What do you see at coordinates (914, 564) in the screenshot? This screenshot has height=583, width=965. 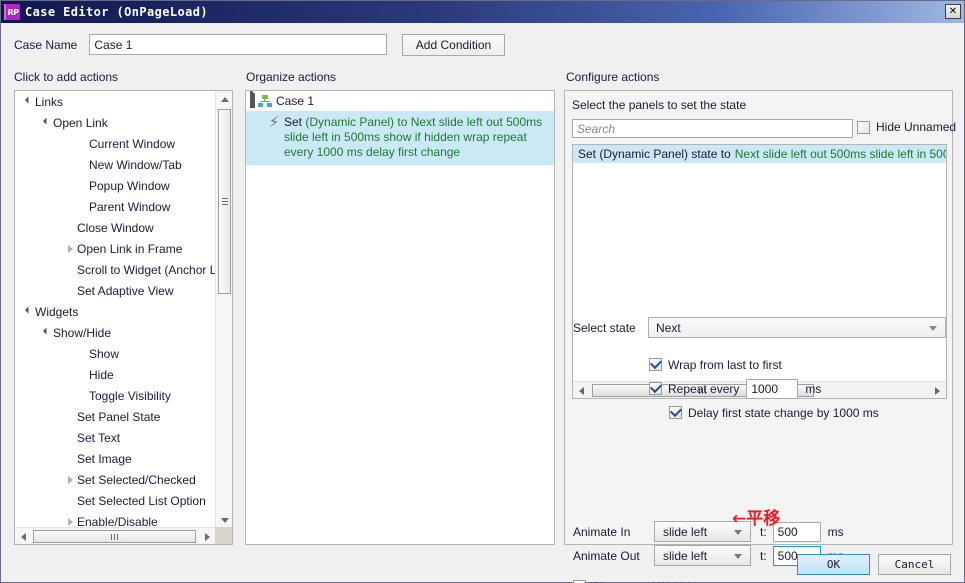 I see `cancel-button: Cancel` at bounding box center [914, 564].